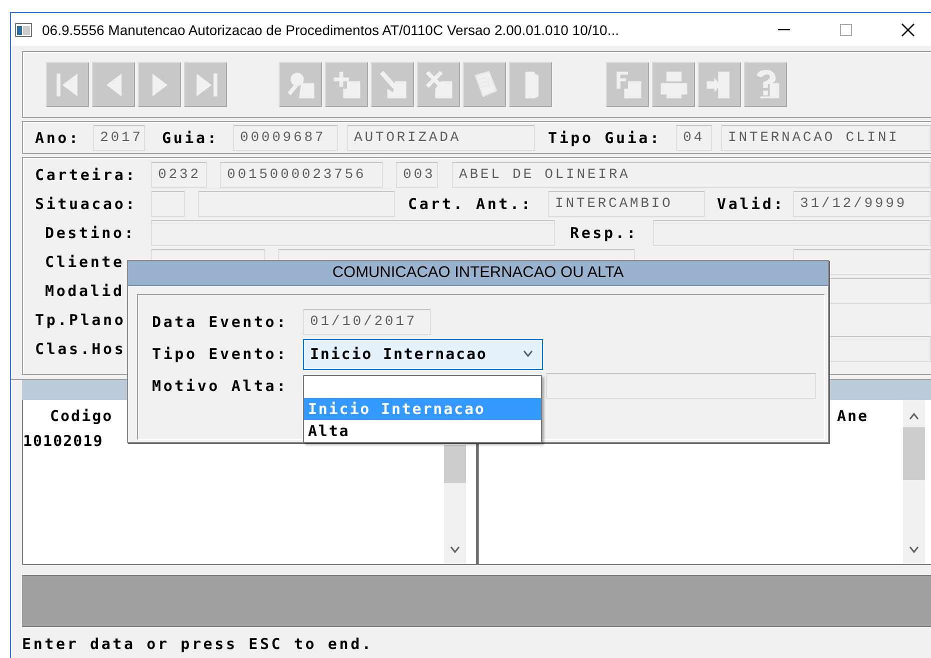 The image size is (931, 658). Describe the element at coordinates (751, 203) in the screenshot. I see `field-label: Valid:` at that location.